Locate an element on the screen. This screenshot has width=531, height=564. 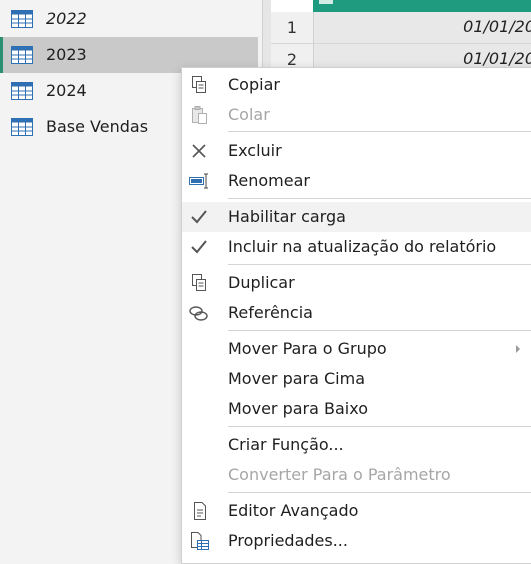
menu-item-label: Duplicar is located at coordinates (261, 282).